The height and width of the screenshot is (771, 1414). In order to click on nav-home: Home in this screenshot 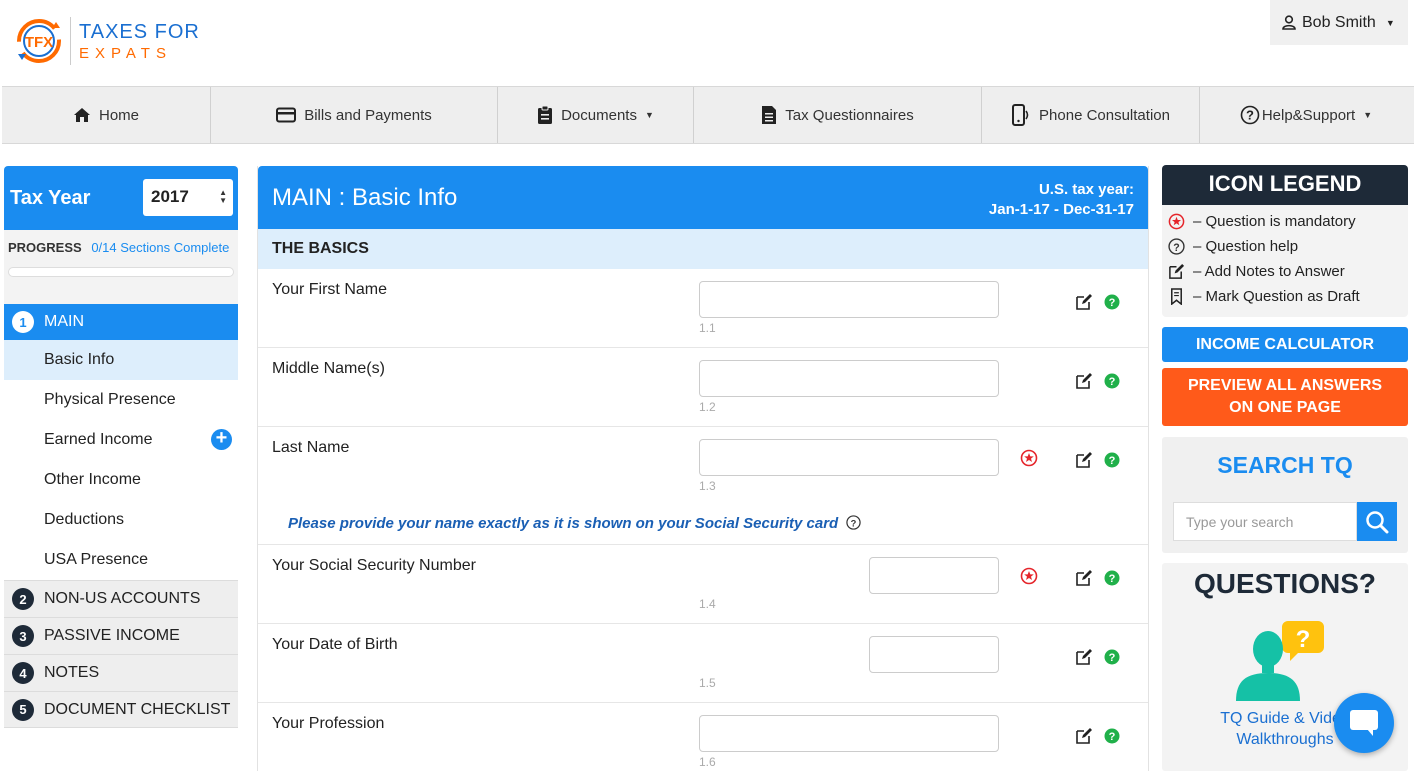, I will do `click(106, 115)`.